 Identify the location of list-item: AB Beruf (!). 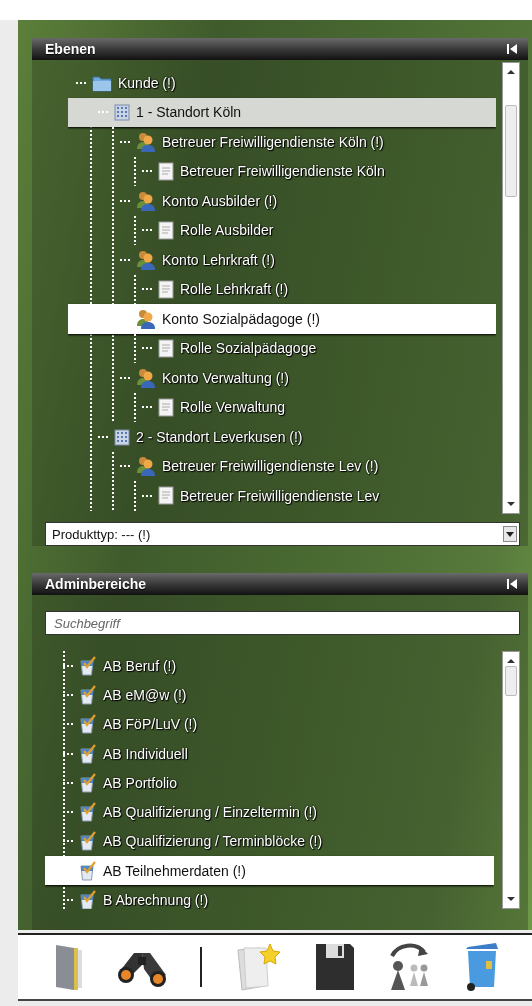
(269, 666).